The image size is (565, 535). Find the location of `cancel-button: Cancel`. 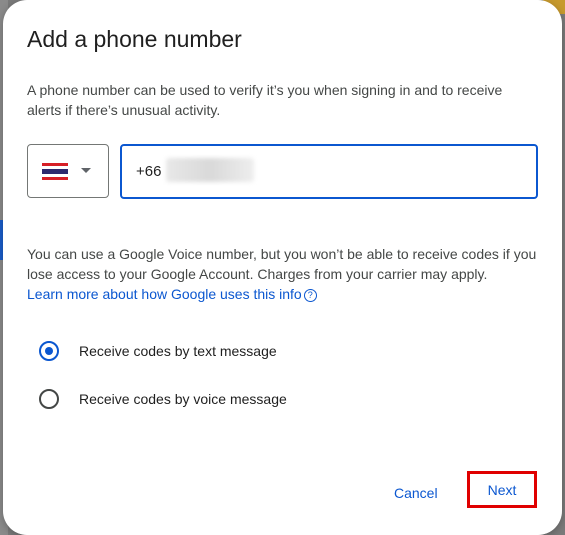

cancel-button: Cancel is located at coordinates (416, 493).